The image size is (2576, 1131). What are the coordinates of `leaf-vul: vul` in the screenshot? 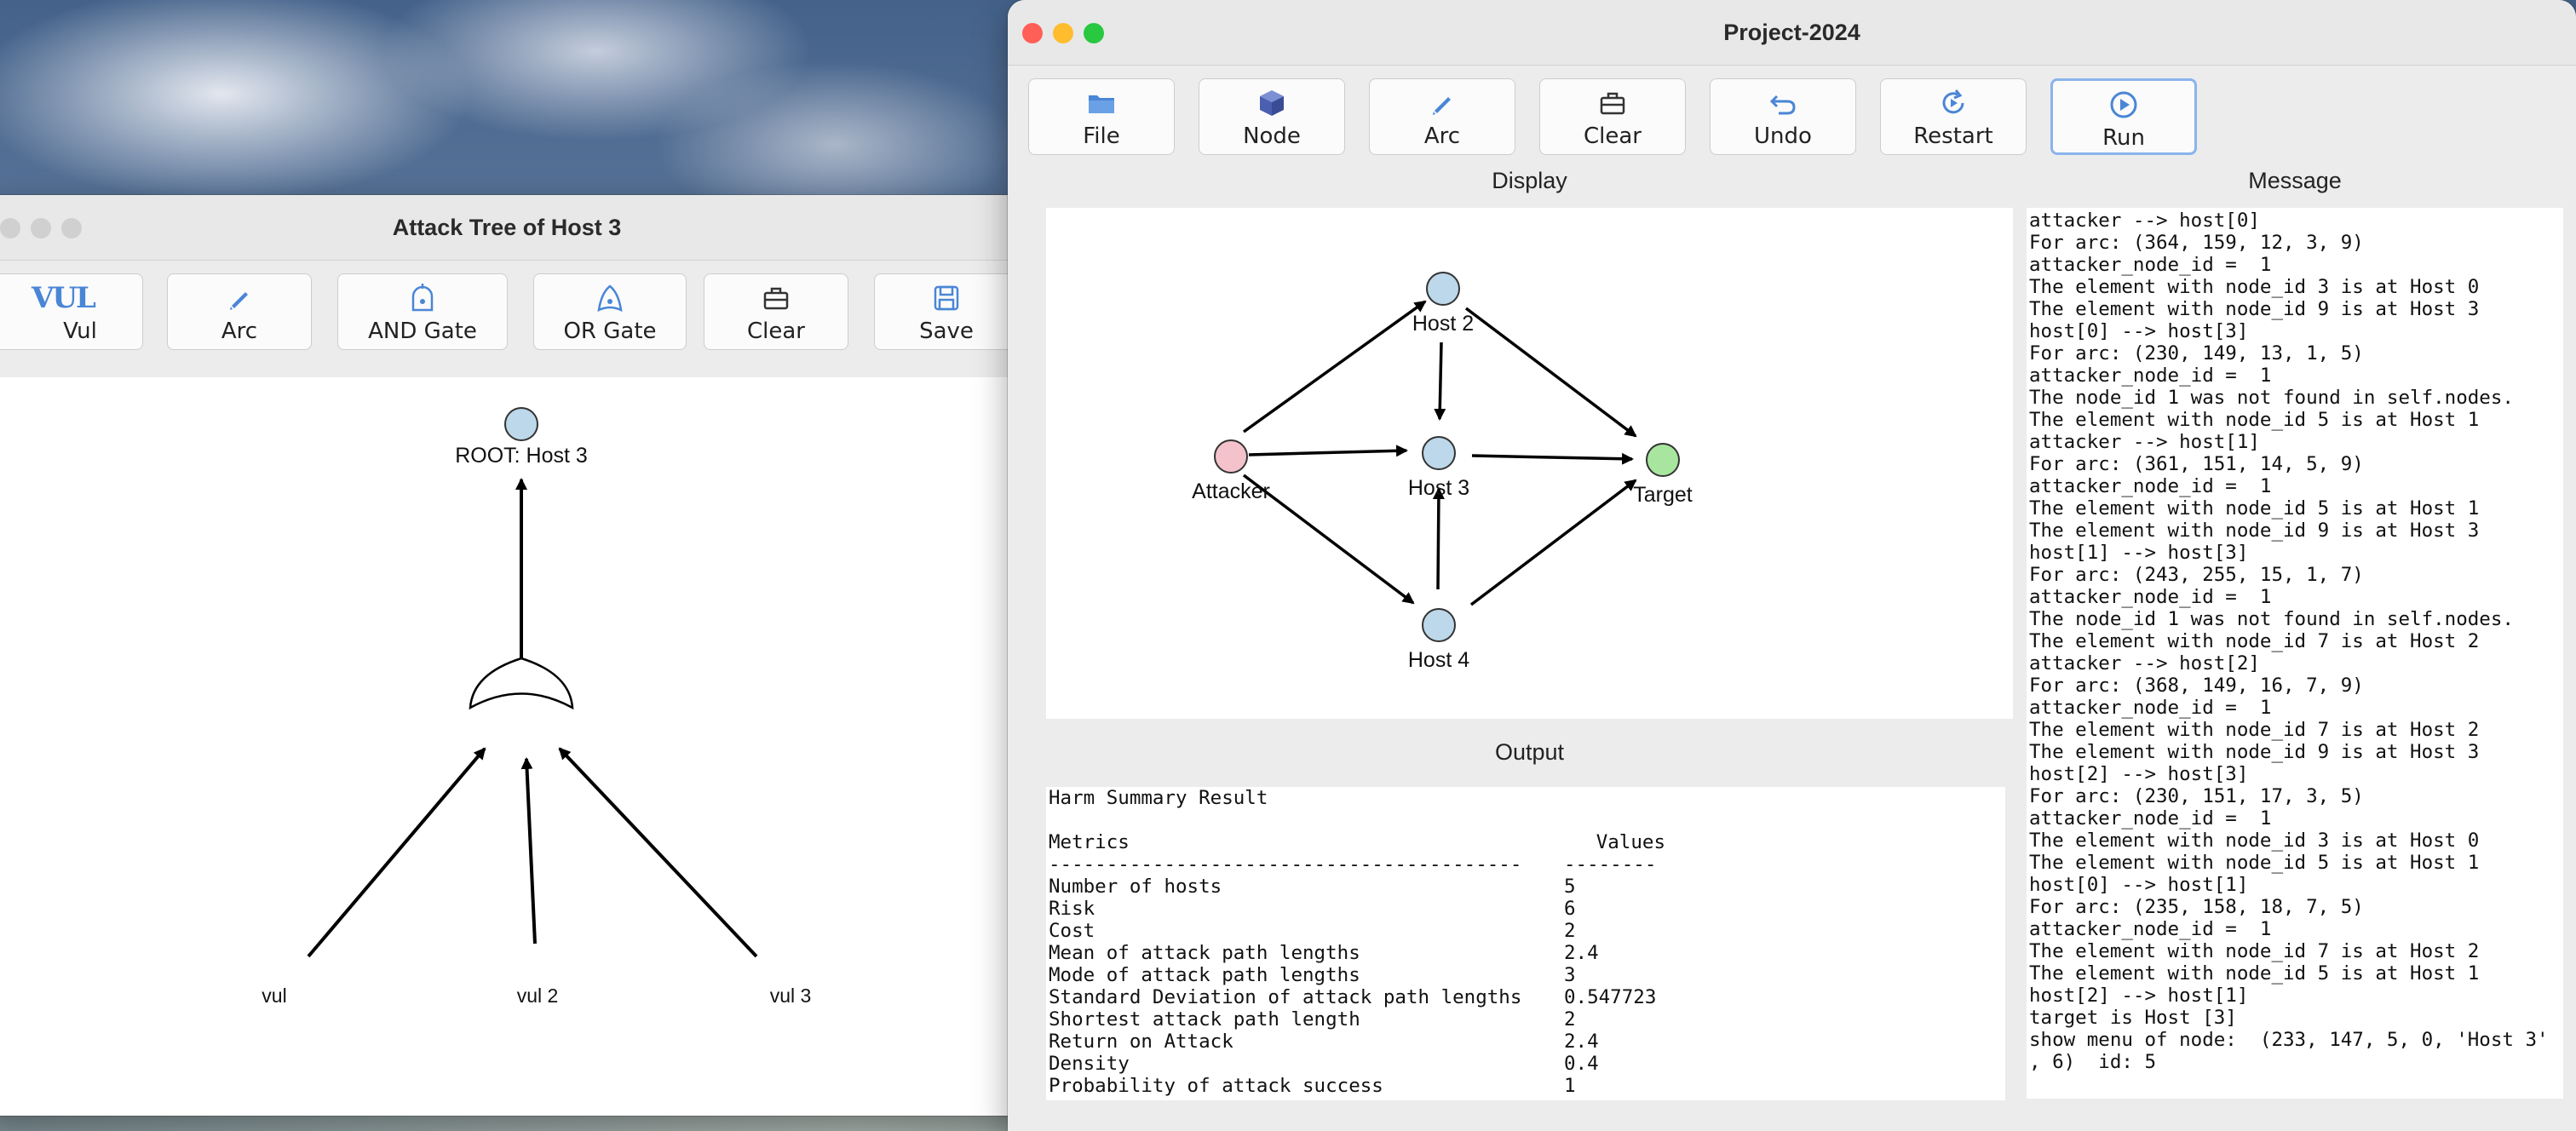 It's located at (274, 996).